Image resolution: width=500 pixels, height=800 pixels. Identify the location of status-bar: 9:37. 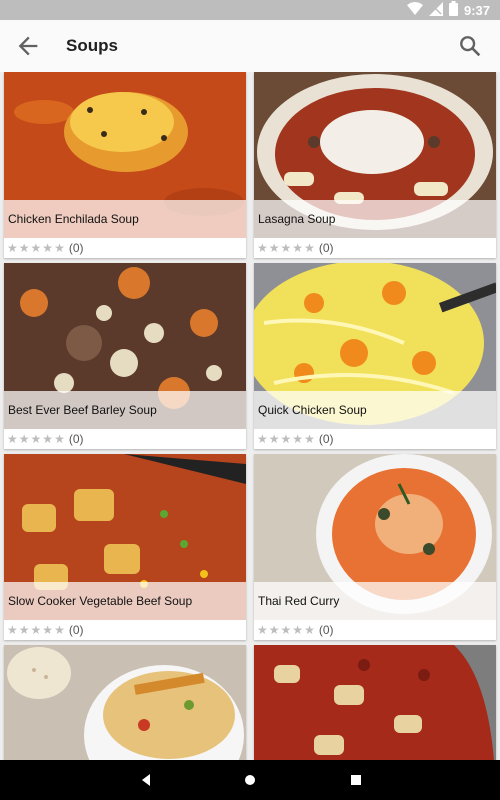
(250, 10).